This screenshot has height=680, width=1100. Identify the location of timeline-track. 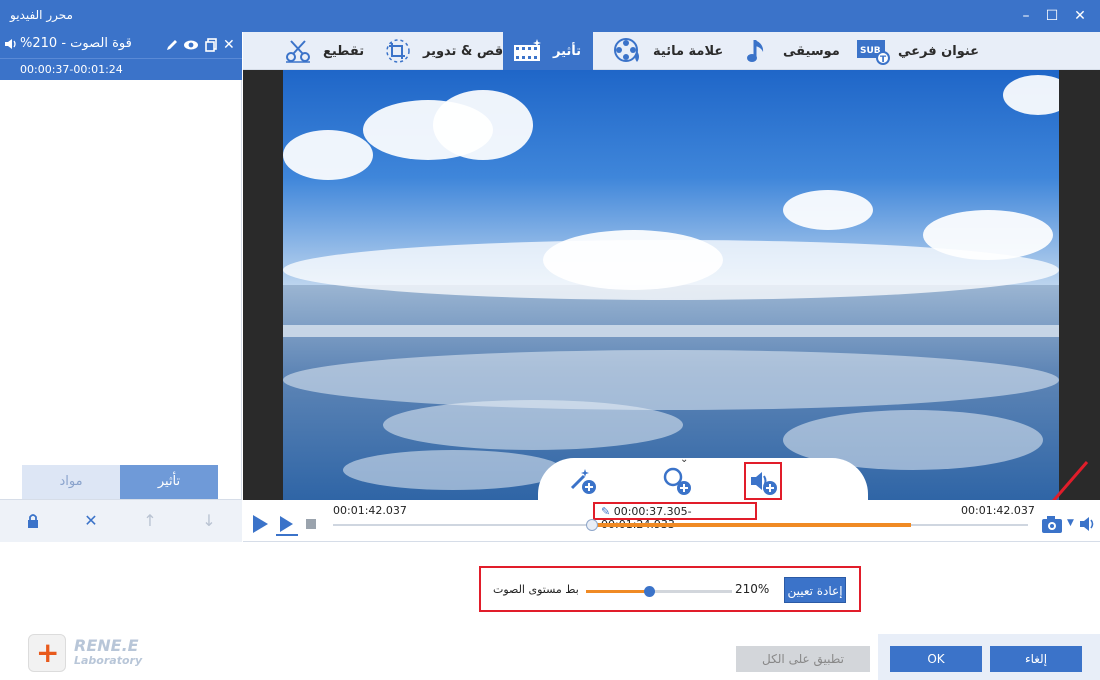
(680, 525).